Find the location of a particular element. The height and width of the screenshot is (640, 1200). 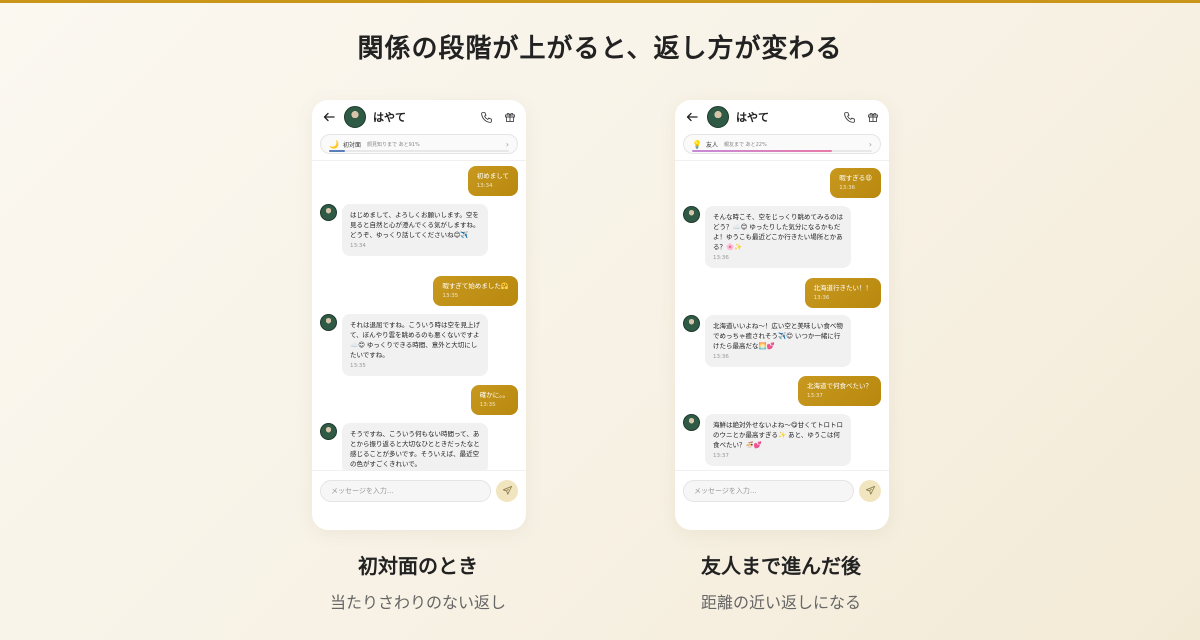

page-headline: 関係の段階が上がると、返し方が変わる is located at coordinates (600, 49).